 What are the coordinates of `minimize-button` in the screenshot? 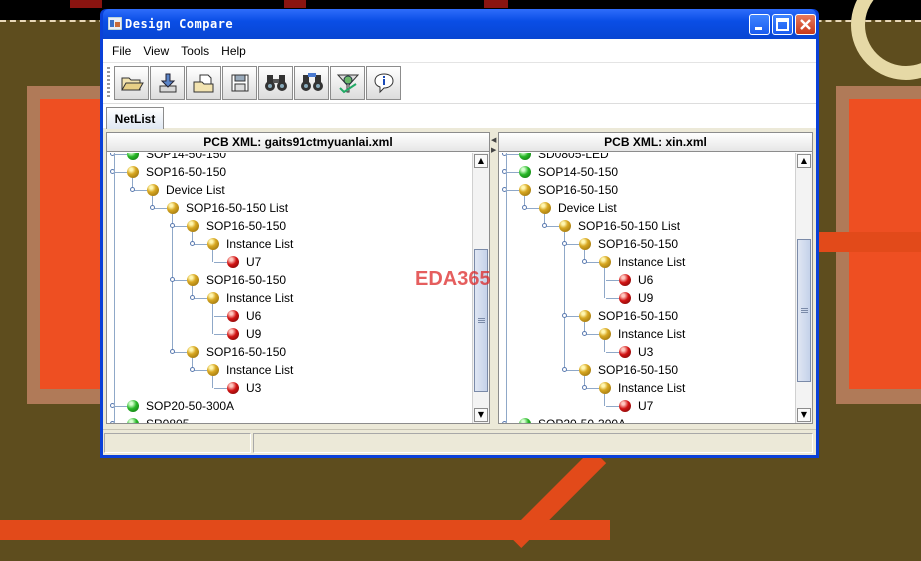 It's located at (759, 24).